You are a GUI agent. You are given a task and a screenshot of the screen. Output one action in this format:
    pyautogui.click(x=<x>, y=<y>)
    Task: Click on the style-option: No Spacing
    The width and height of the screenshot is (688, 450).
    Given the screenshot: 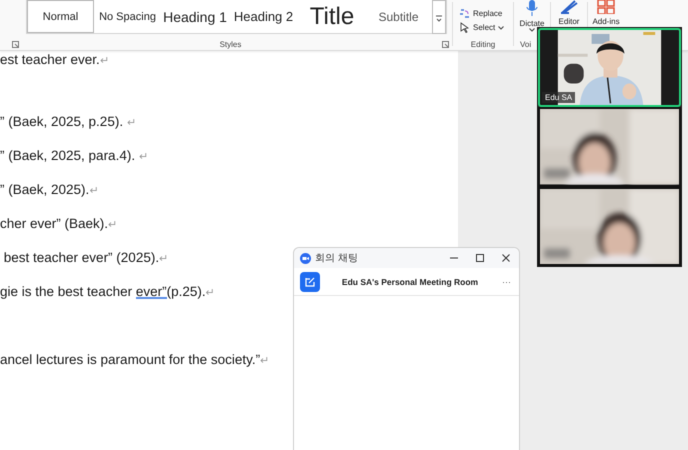 What is the action you would take?
    pyautogui.click(x=127, y=16)
    